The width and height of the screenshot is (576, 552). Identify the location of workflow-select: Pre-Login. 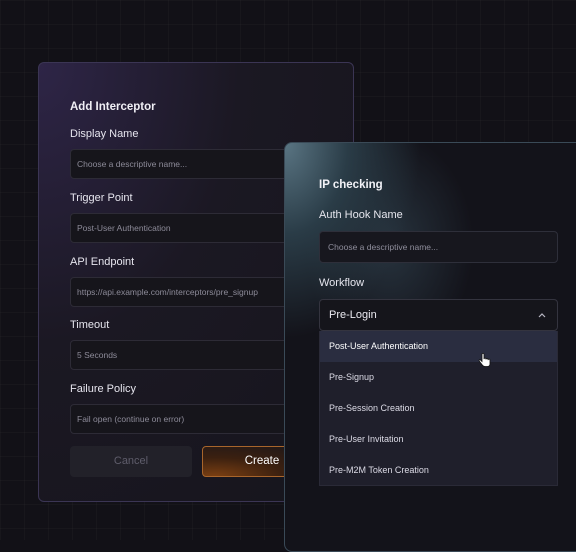
(438, 315).